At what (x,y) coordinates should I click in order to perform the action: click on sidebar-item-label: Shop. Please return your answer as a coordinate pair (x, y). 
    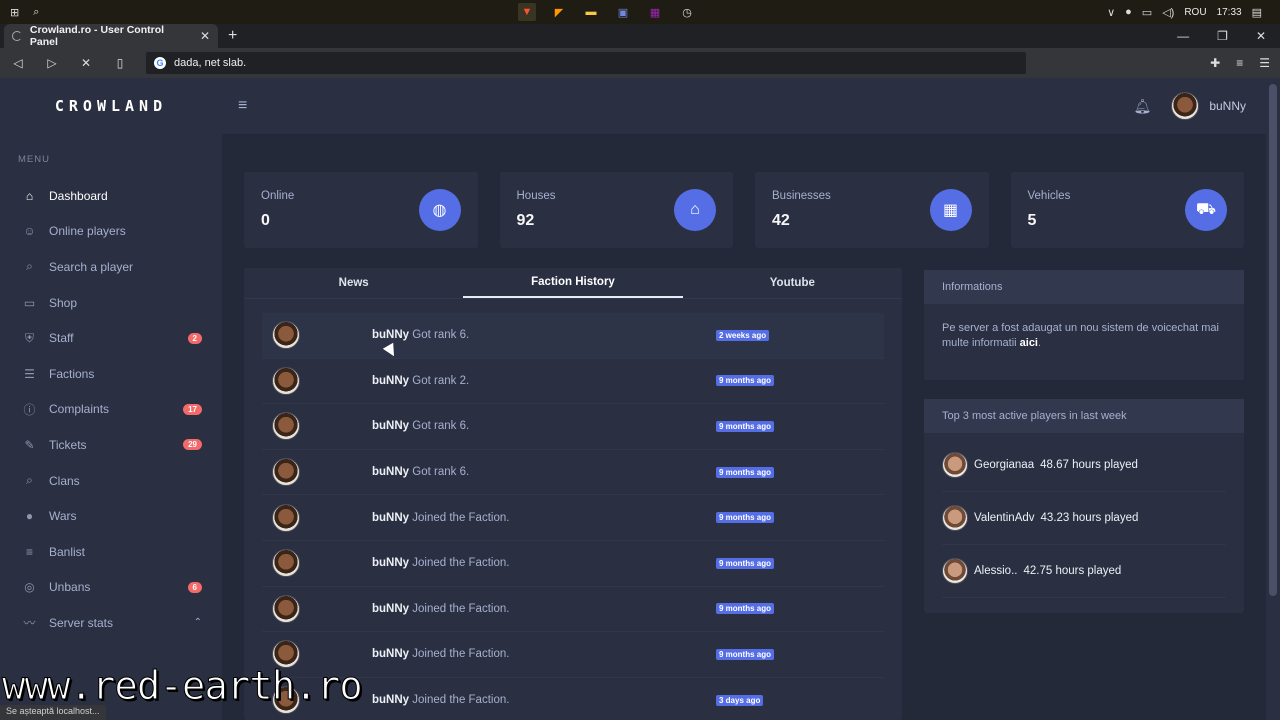
    Looking at the image, I should click on (63, 302).